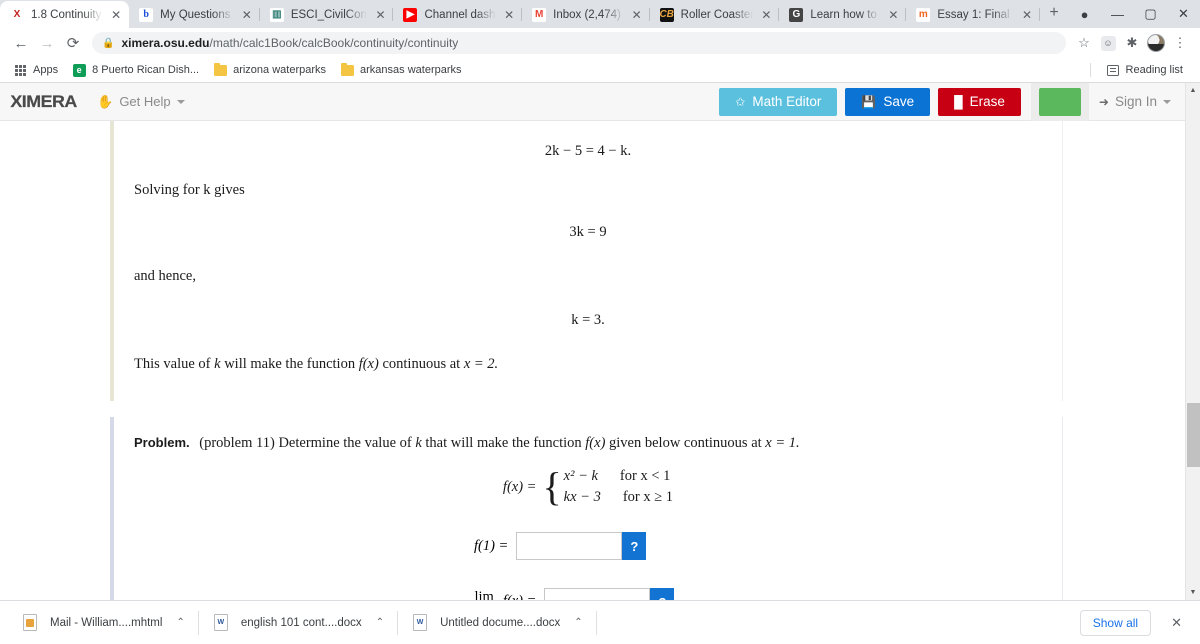 This screenshot has height=644, width=1200. Describe the element at coordinates (586, 14) in the screenshot. I see `browser-tab-inbox-gmail: M Inbox (2,474) - wi ✕` at that location.